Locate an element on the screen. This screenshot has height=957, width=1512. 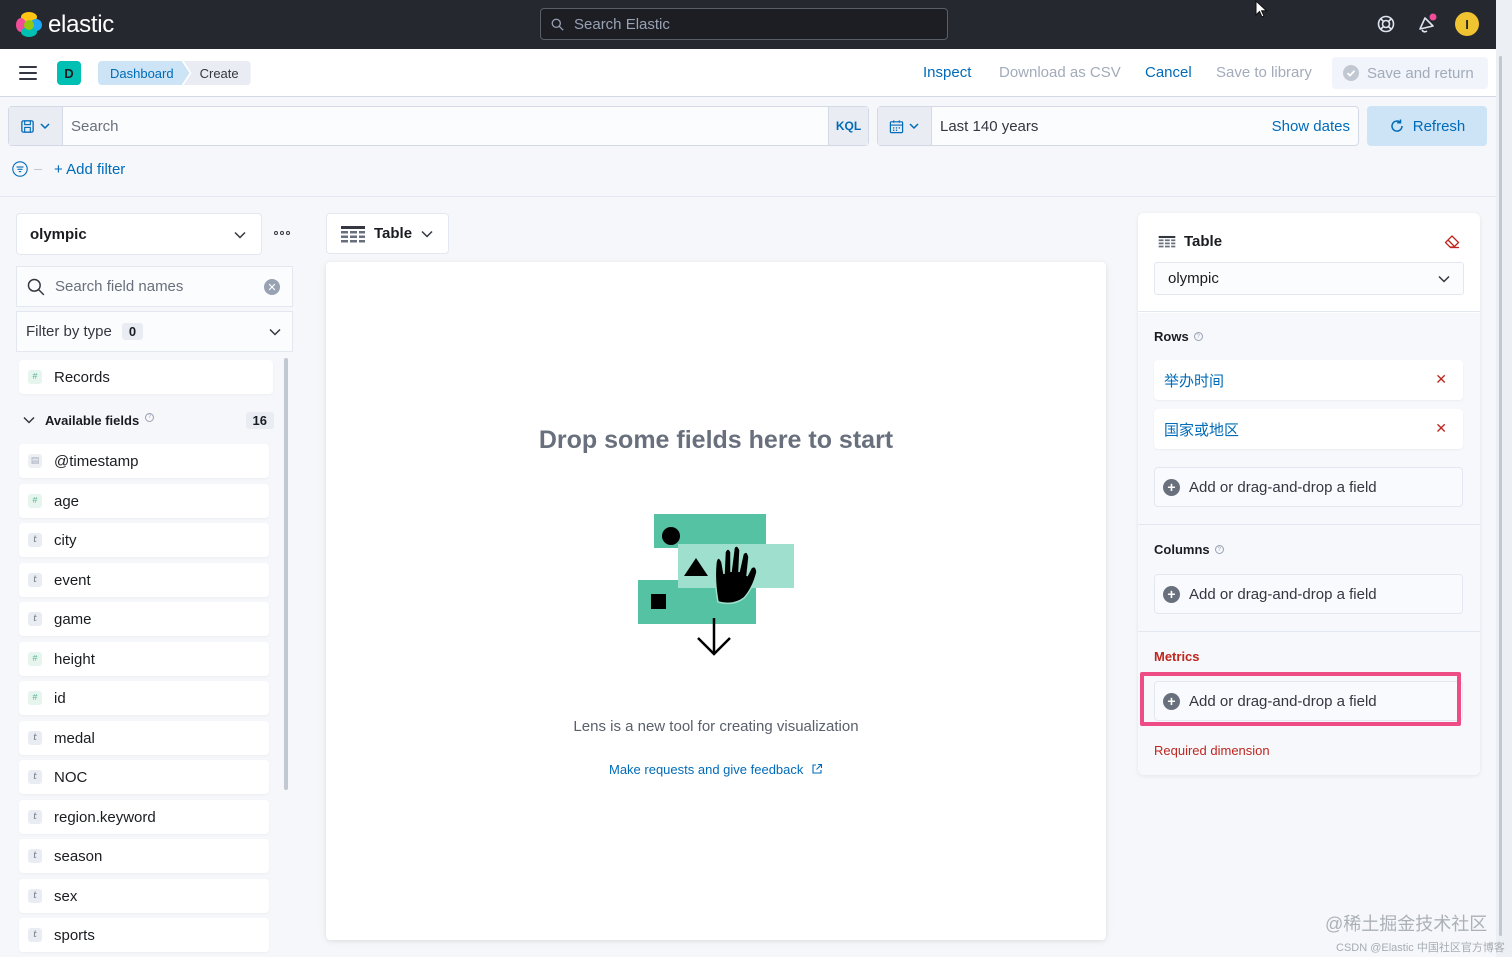
download-csv-button: Download as CSV is located at coordinates (1060, 72).